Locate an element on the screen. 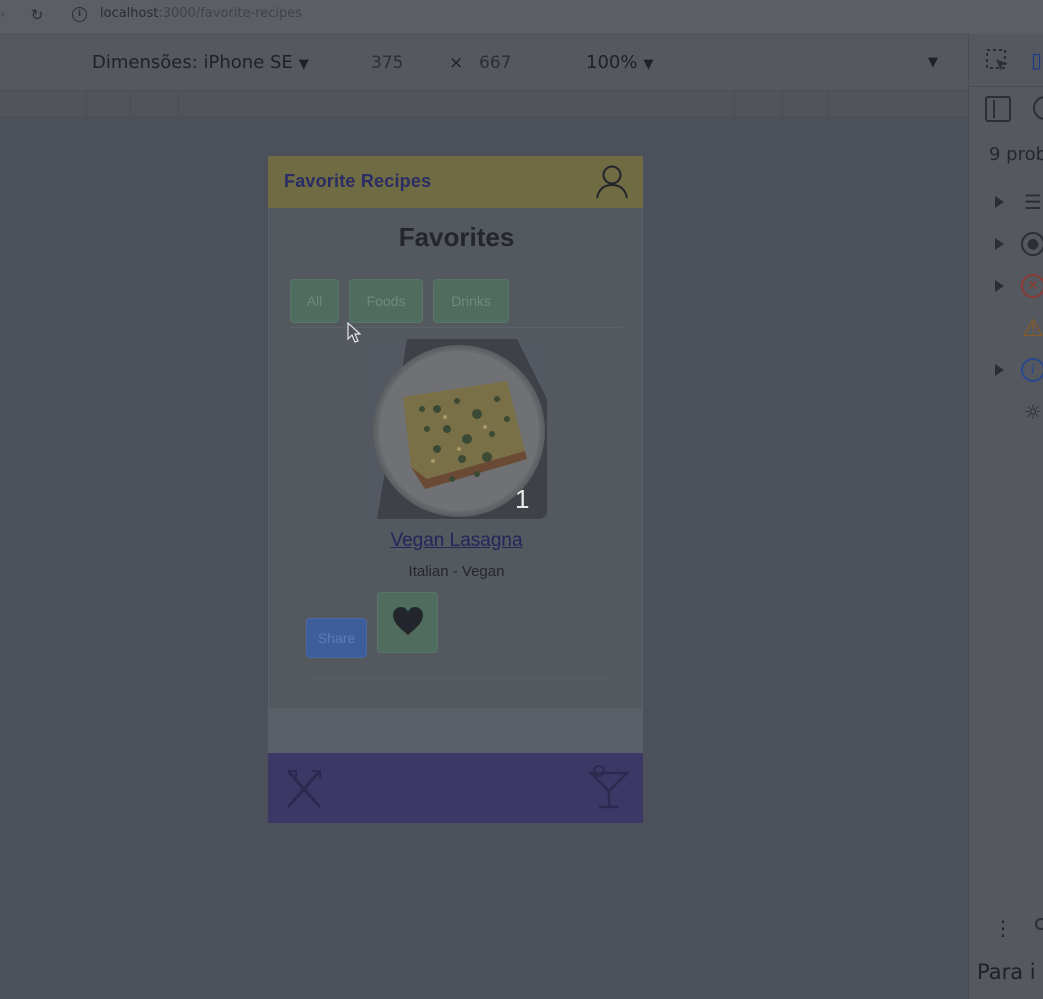 This screenshot has height=999, width=1043. share-button: Share is located at coordinates (336, 638).